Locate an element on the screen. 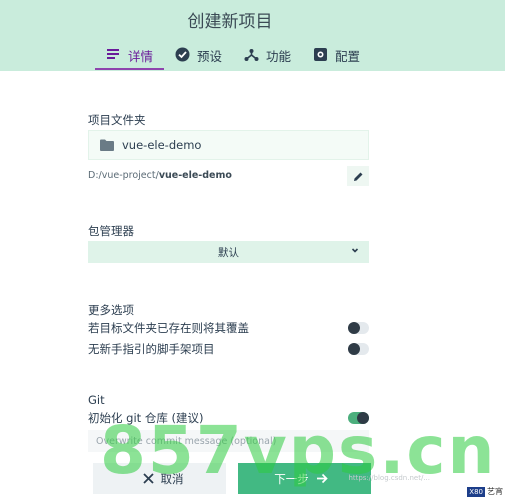 The height and width of the screenshot is (500, 505). option-no-guide-toggle is located at coordinates (358, 349).